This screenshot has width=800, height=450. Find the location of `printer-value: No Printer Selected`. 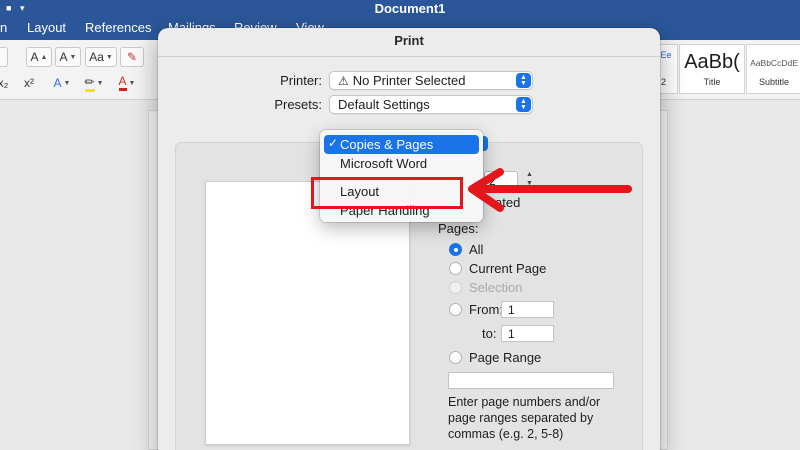

printer-value: No Printer Selected is located at coordinates (409, 80).